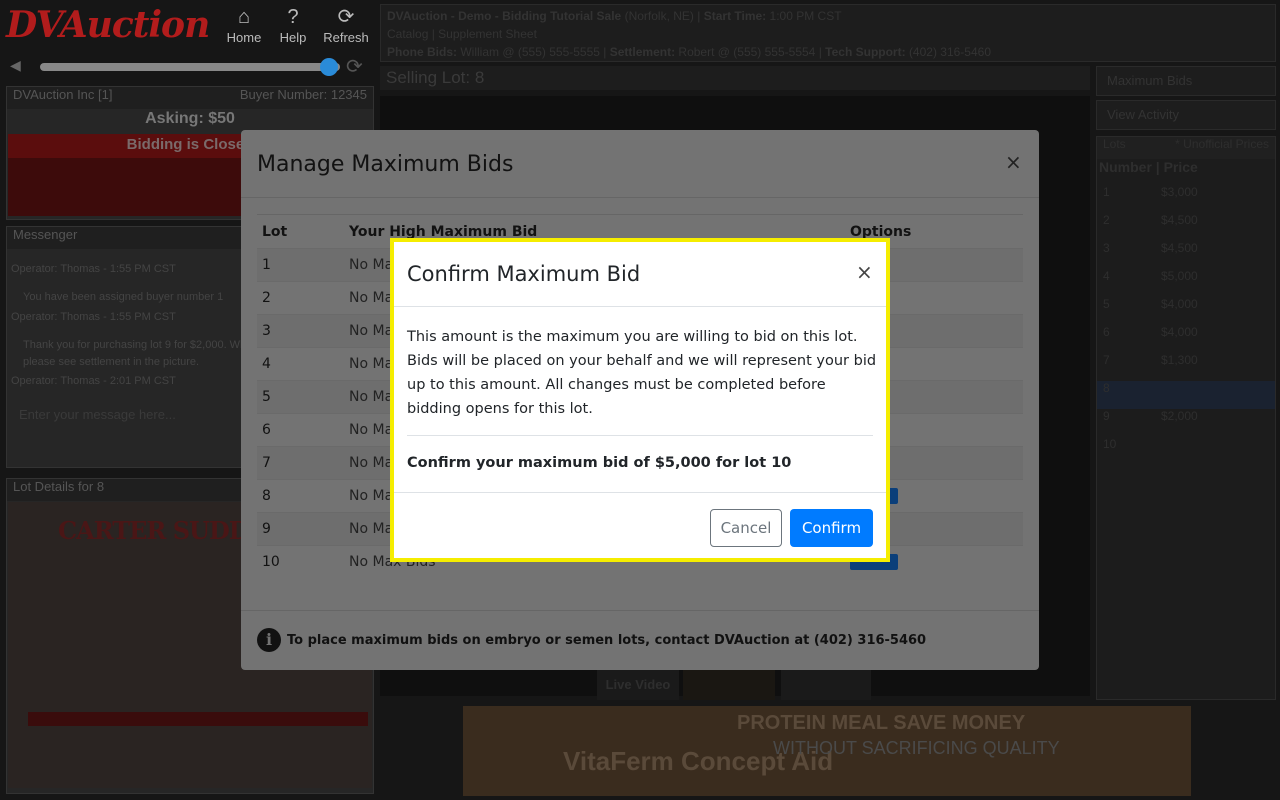  What do you see at coordinates (524, 274) in the screenshot?
I see `confirm-title: Confirm Maximum Bid` at bounding box center [524, 274].